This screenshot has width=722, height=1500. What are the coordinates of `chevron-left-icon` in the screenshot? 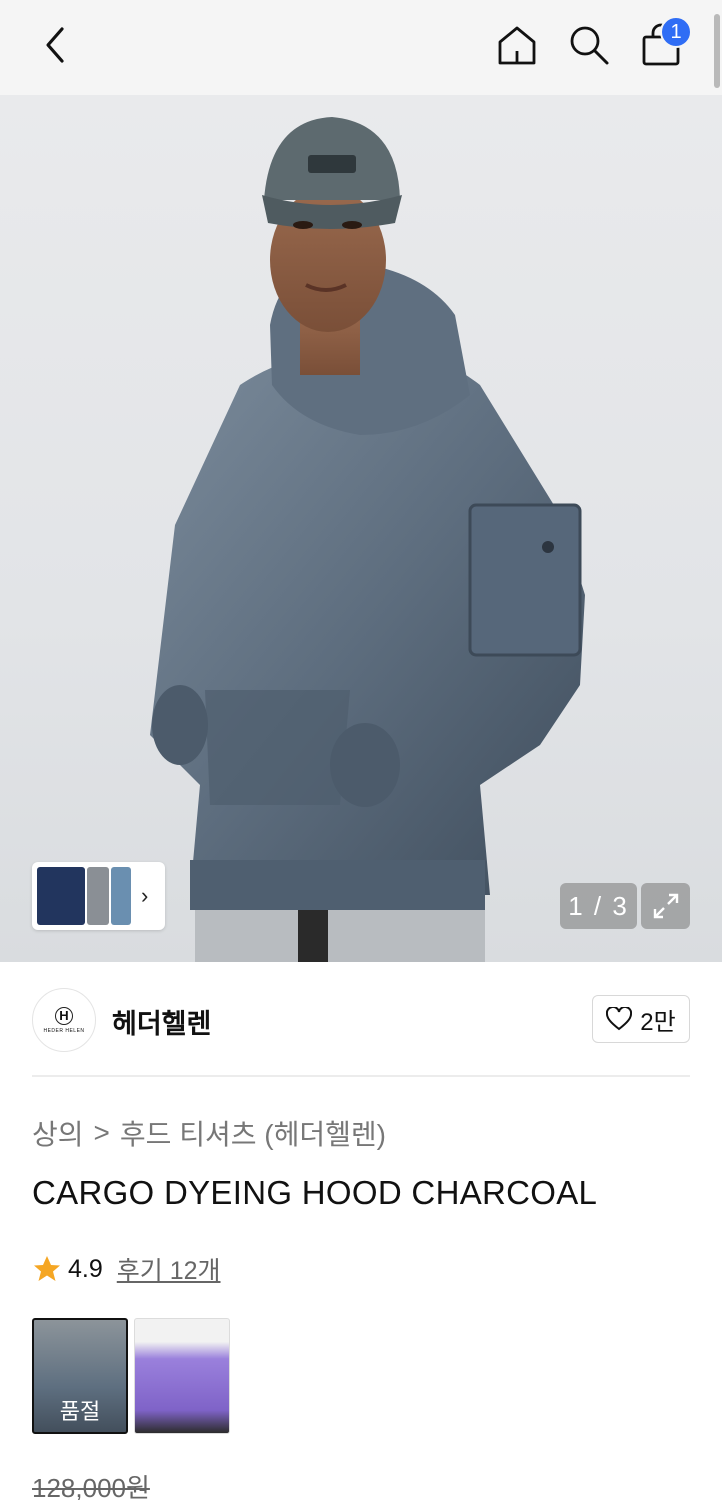 It's located at (55, 45).